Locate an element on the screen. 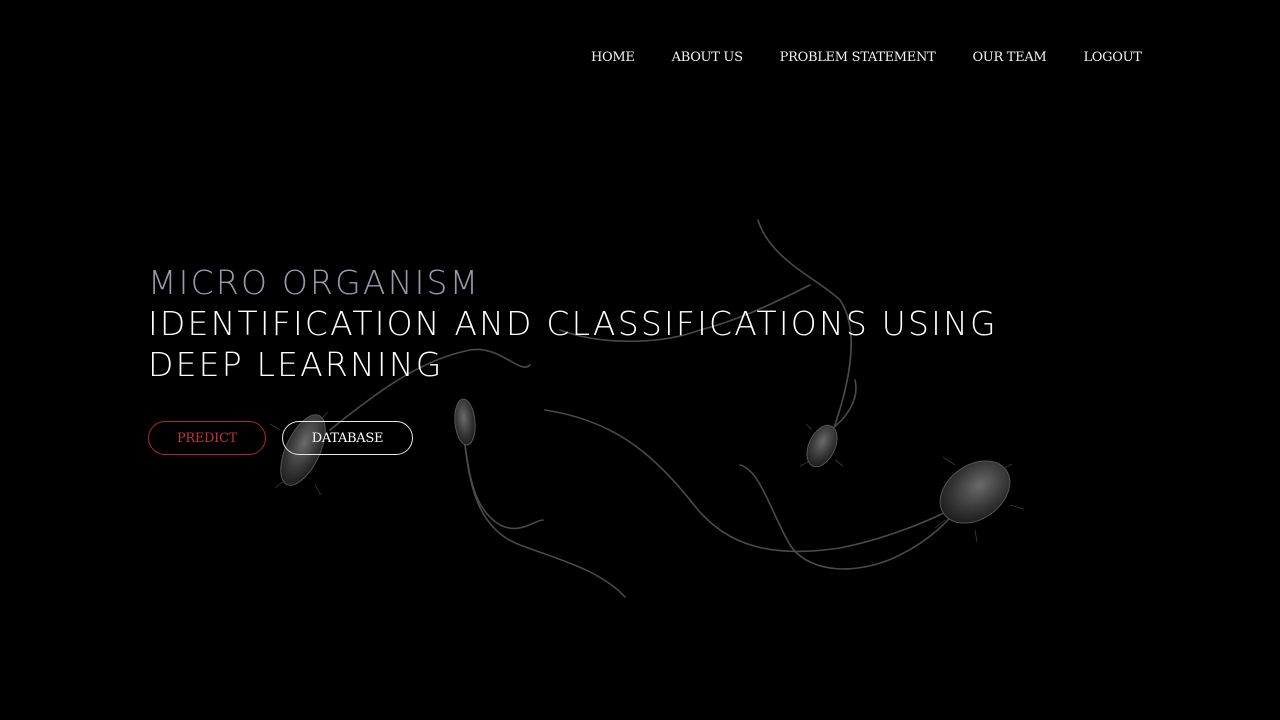 The width and height of the screenshot is (1280, 720). nav-logout-link: LOGOUT is located at coordinates (1112, 58).